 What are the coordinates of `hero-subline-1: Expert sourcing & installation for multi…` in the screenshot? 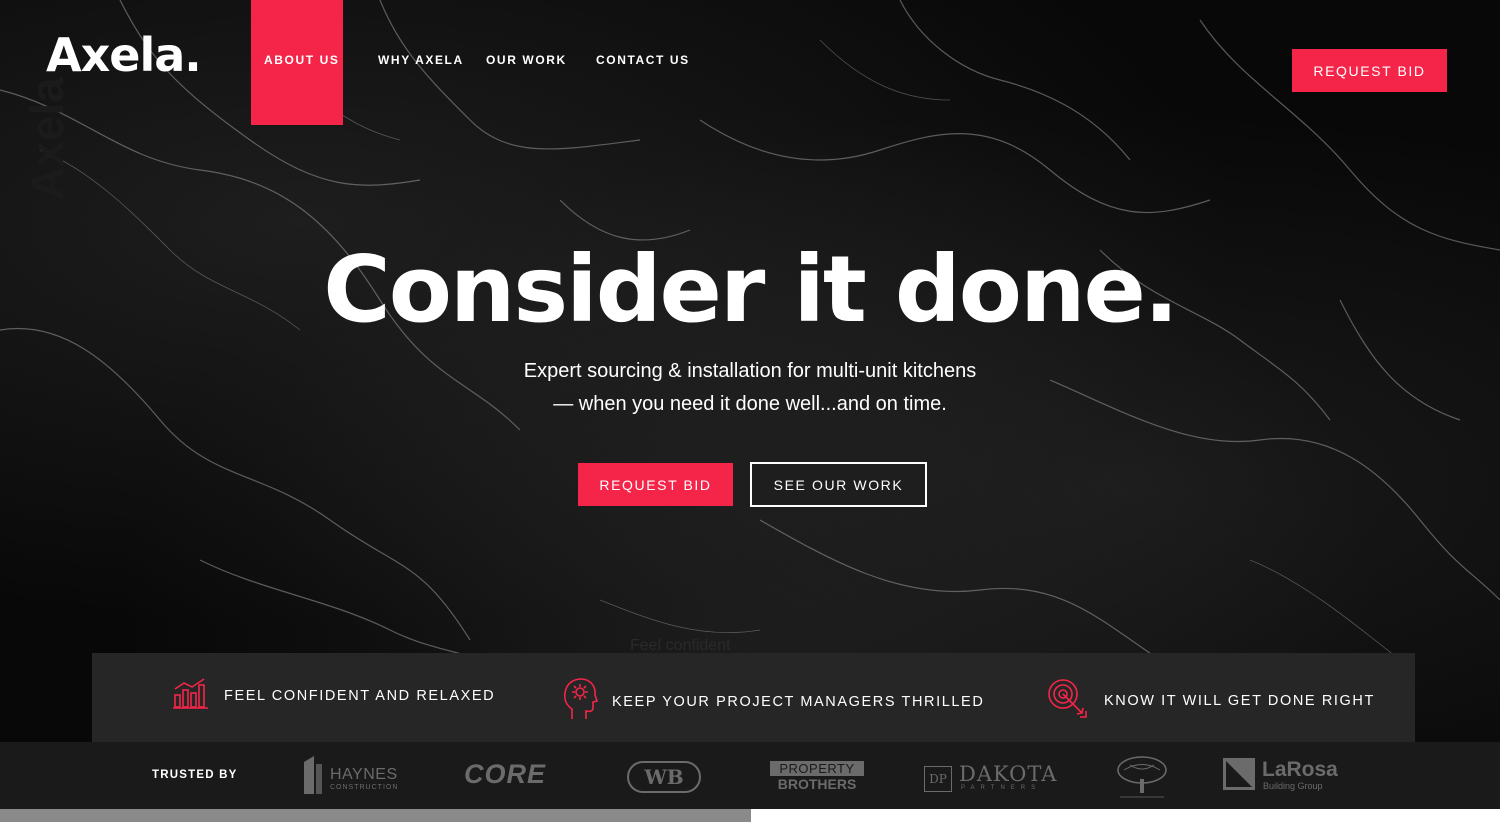 It's located at (750, 371).